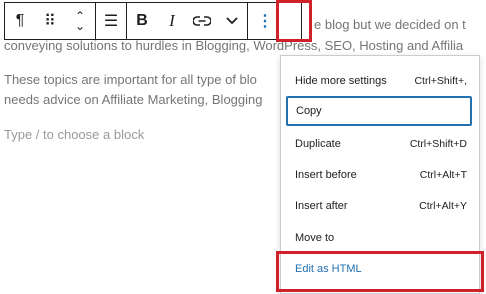 This screenshot has width=486, height=294. I want to click on chevron-down-icon, so click(232, 21).